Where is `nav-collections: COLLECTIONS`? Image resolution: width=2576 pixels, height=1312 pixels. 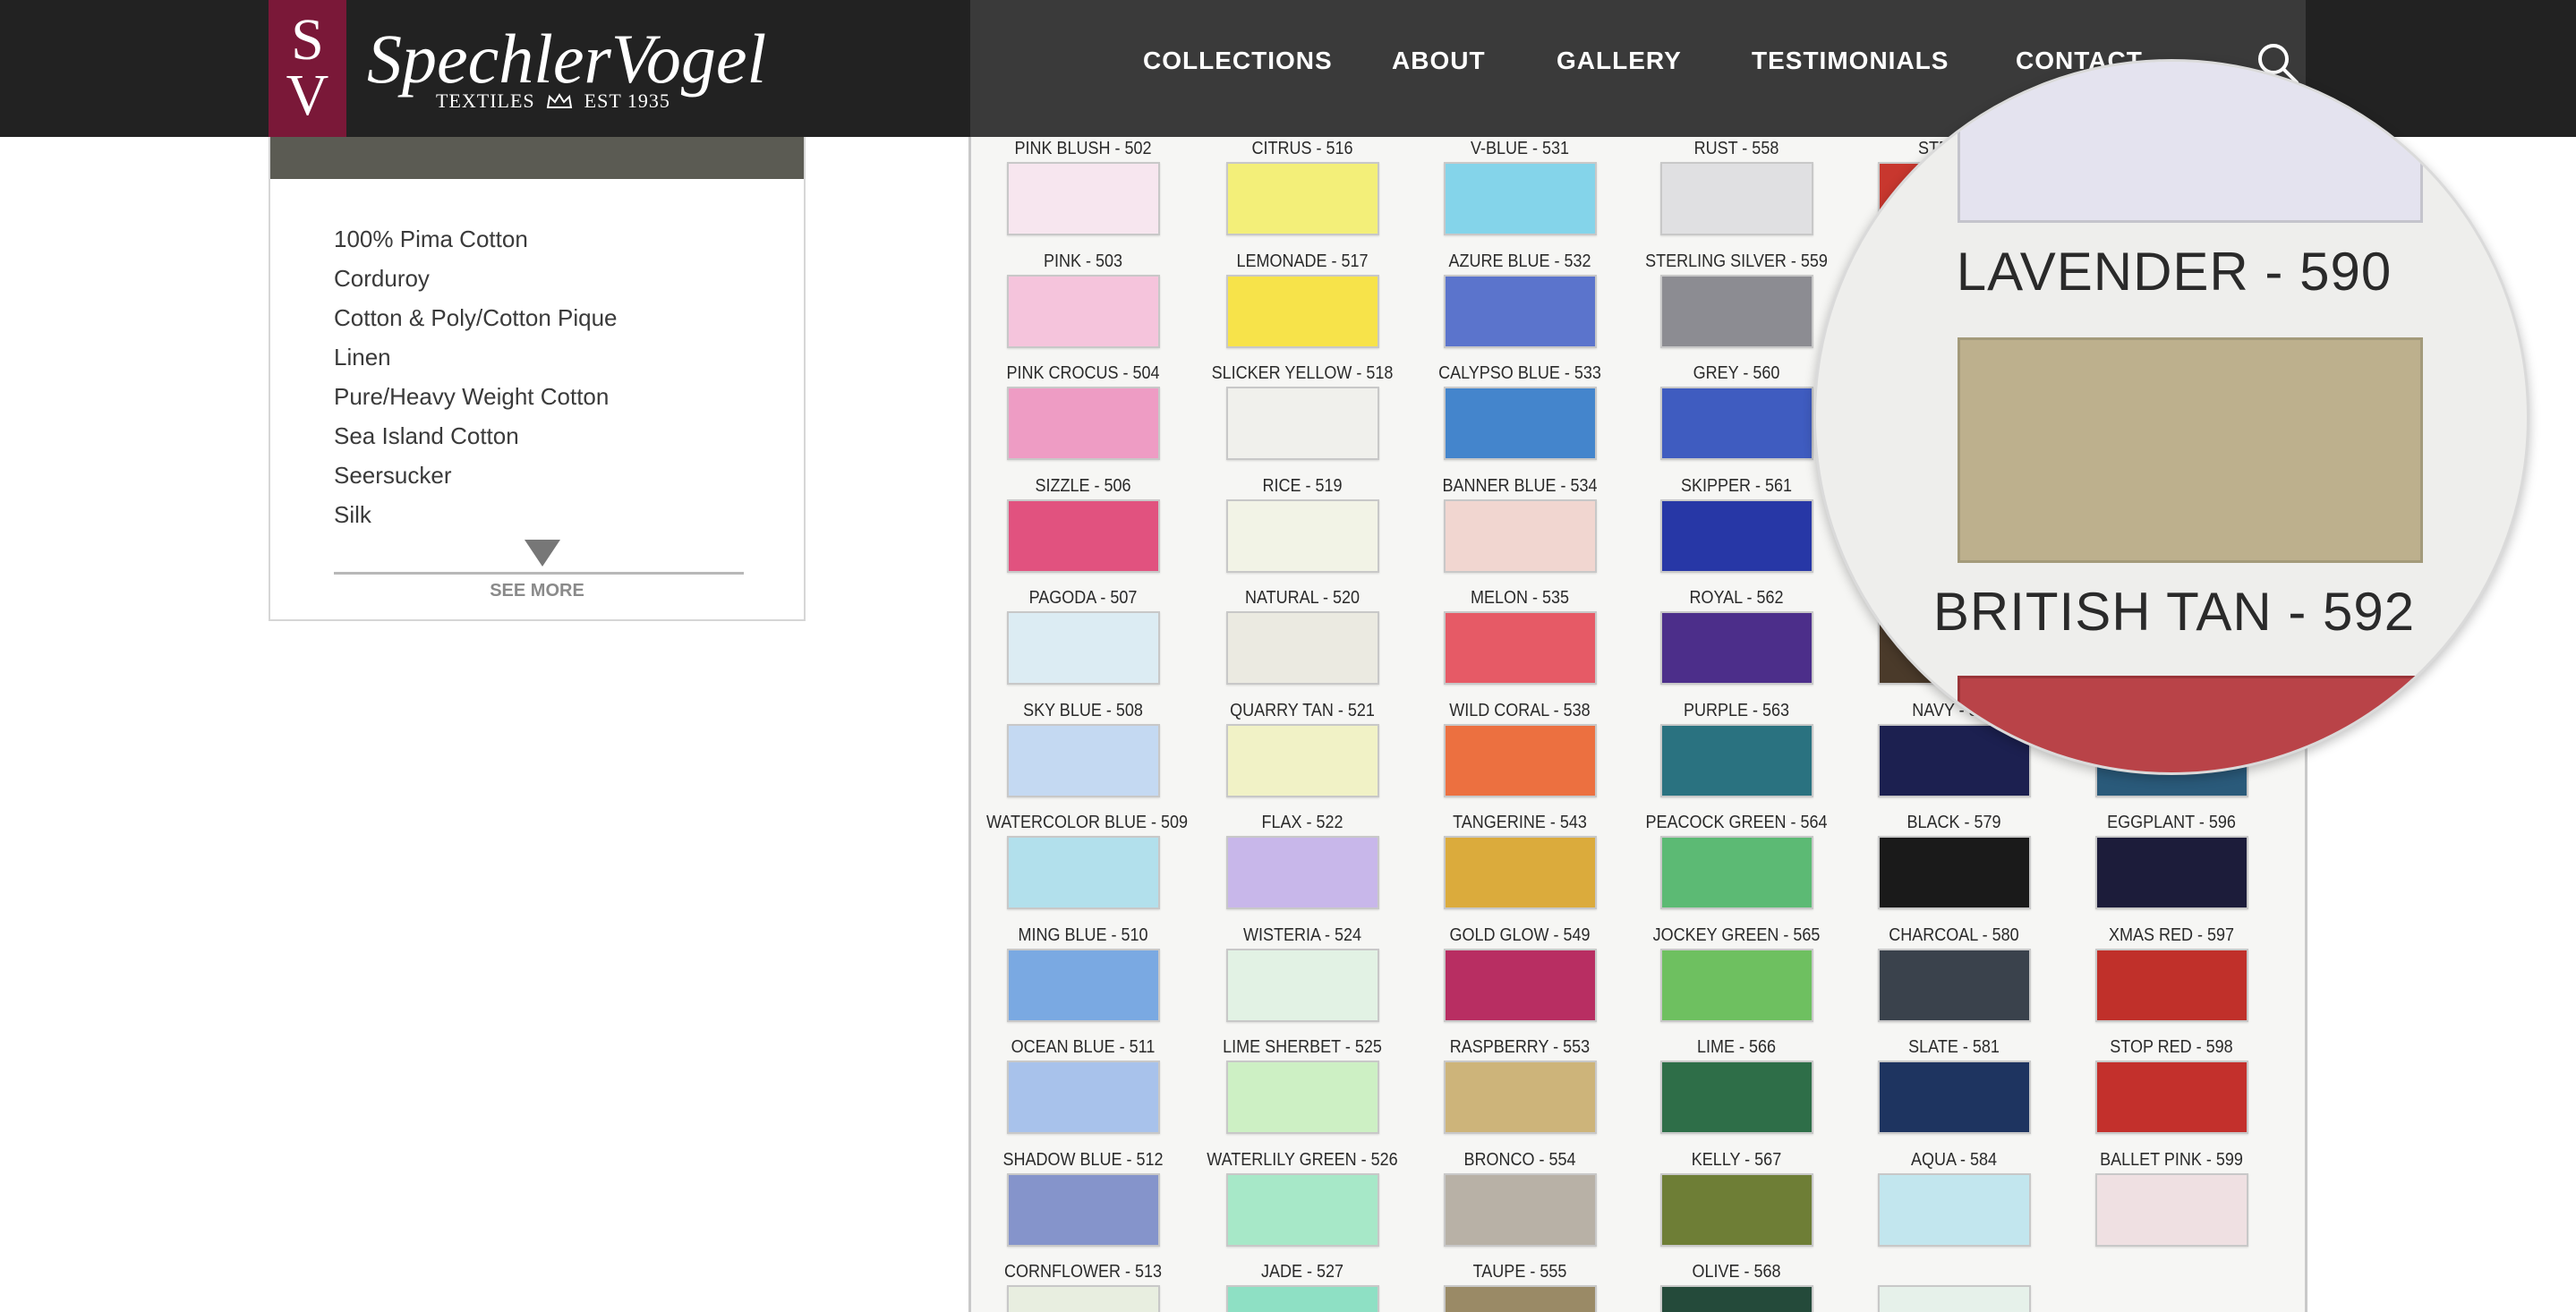 nav-collections: COLLECTIONS is located at coordinates (1238, 61).